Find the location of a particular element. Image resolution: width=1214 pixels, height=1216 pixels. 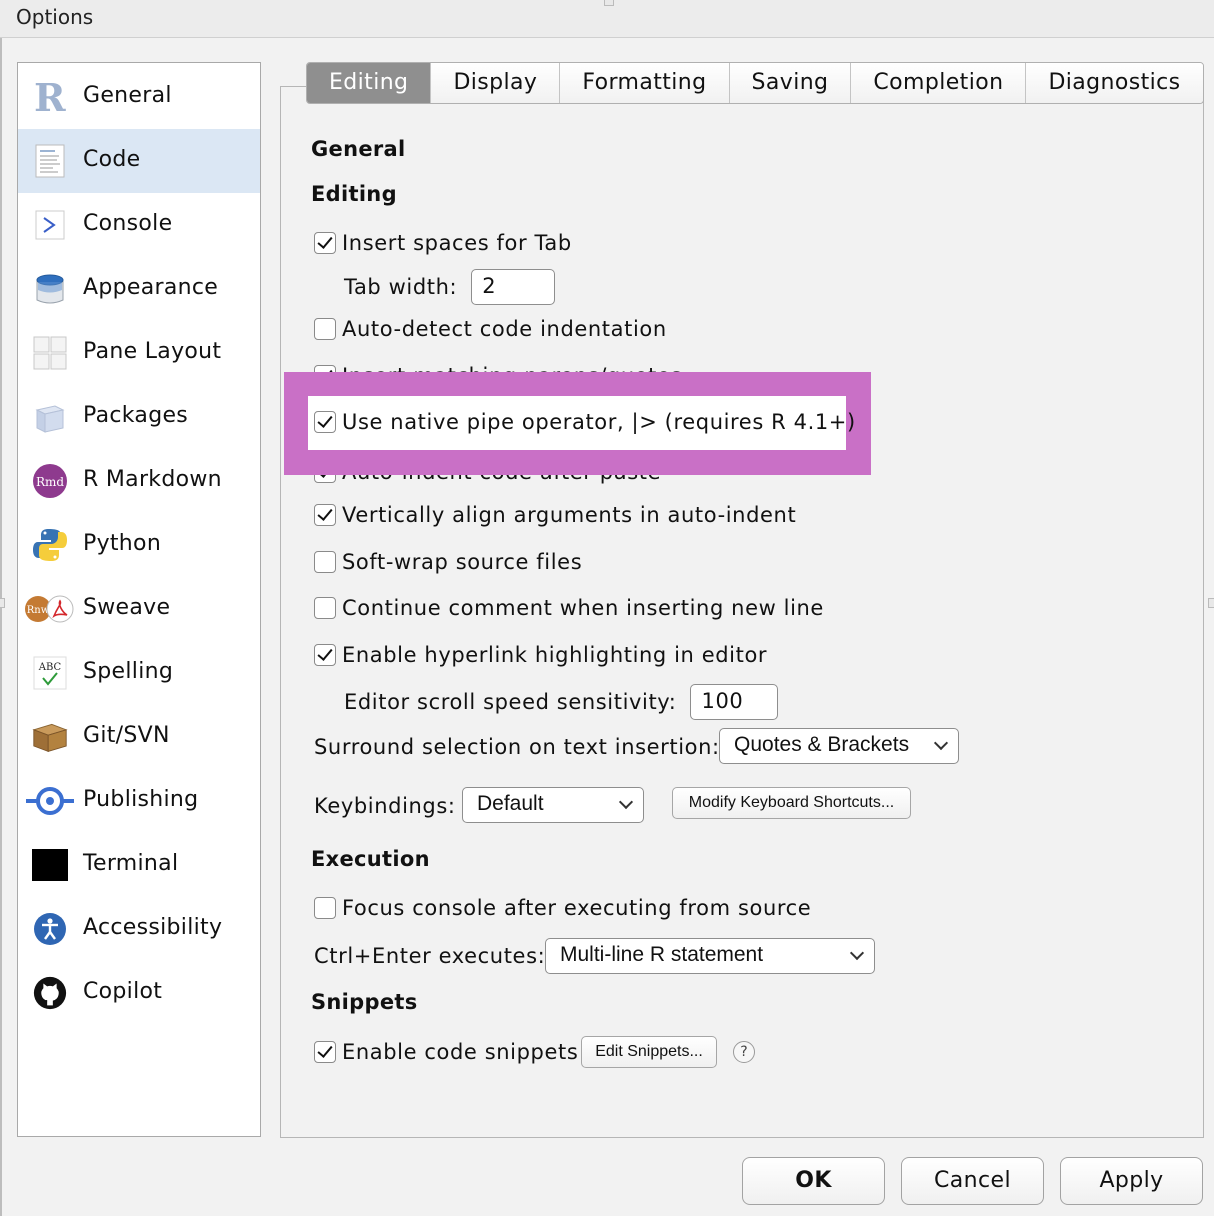

svg-text: R is located at coordinates (50, 97).